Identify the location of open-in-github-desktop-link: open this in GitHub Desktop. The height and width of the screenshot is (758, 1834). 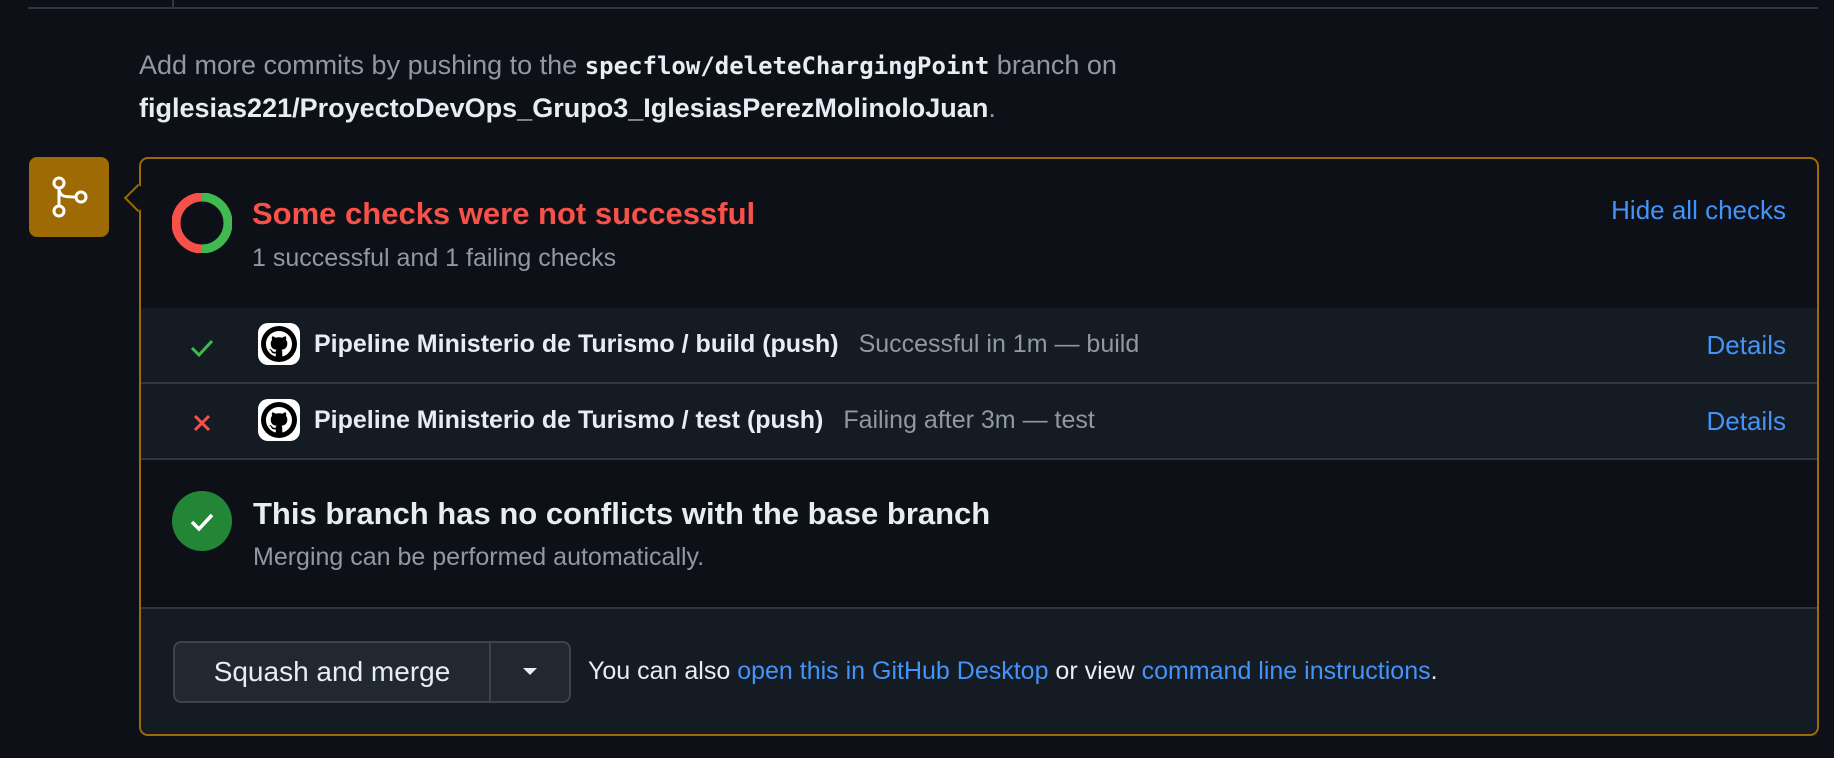
(892, 671).